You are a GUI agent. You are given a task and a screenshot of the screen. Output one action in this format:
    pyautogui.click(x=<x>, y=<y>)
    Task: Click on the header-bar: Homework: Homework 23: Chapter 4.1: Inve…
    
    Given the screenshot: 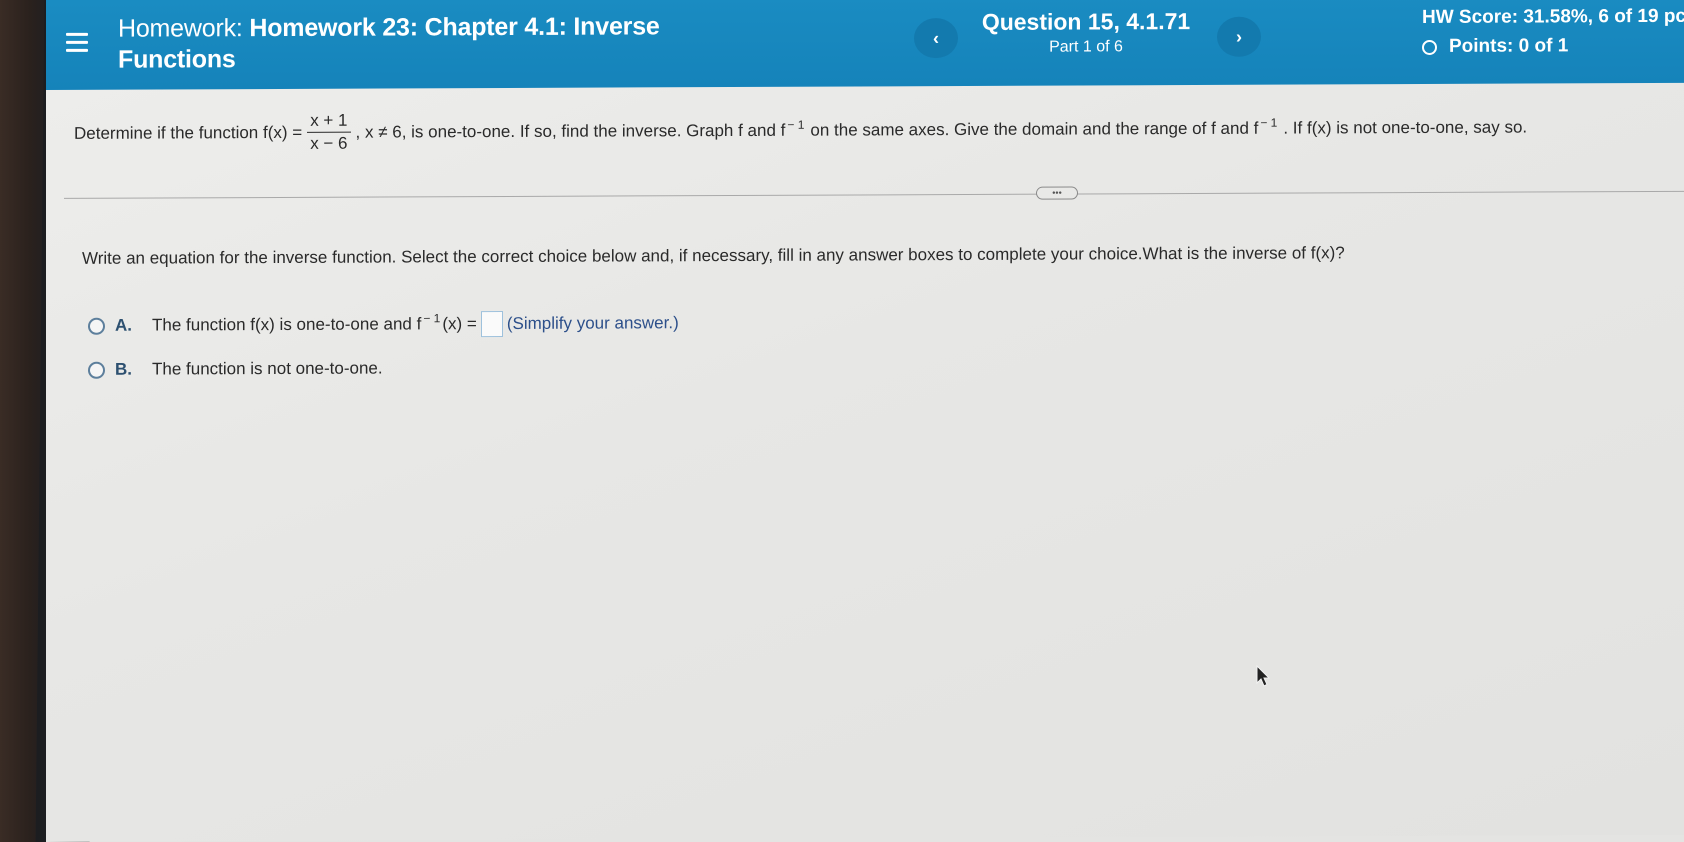 What is the action you would take?
    pyautogui.click(x=865, y=45)
    